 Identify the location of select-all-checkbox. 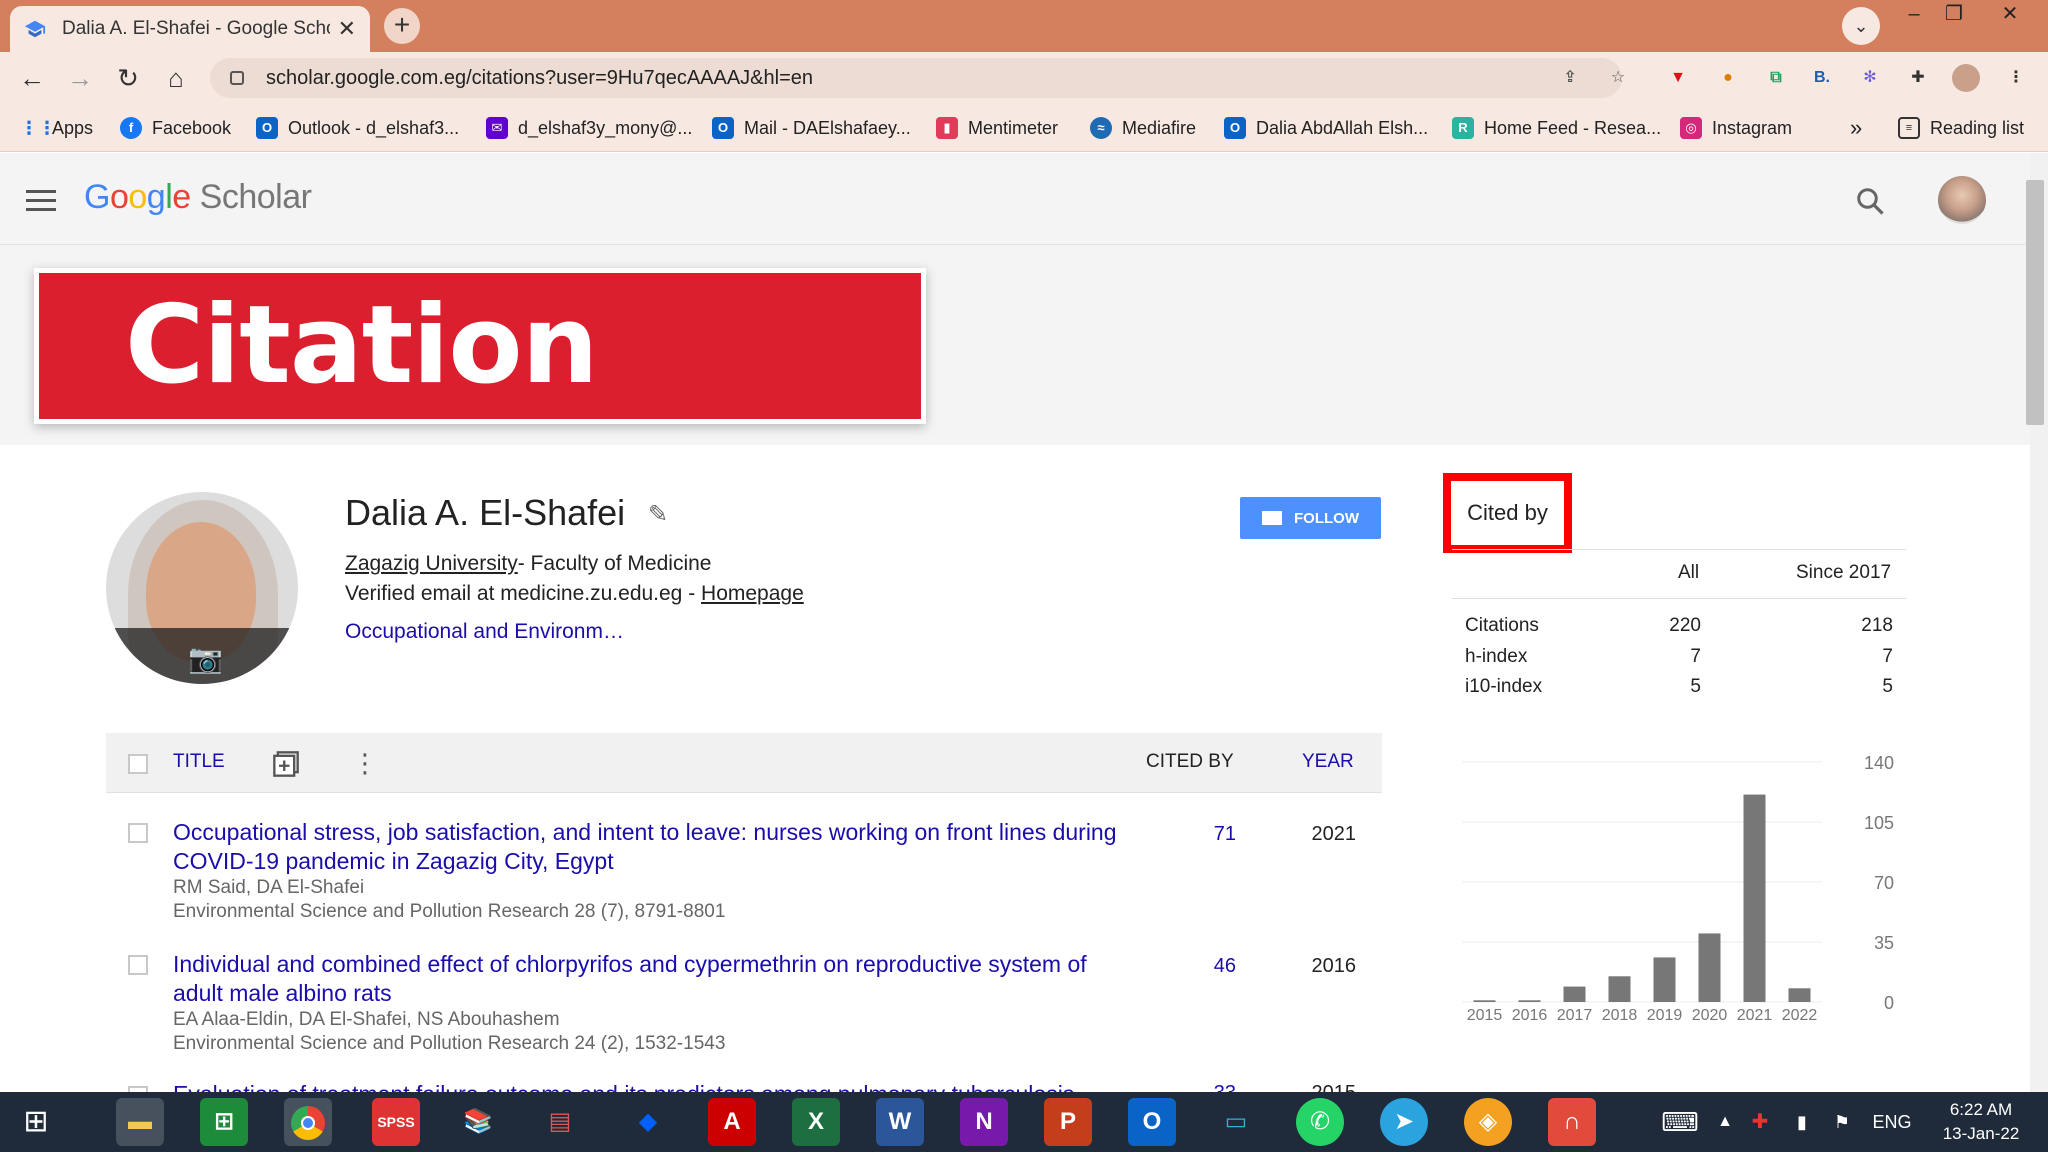
(138, 764).